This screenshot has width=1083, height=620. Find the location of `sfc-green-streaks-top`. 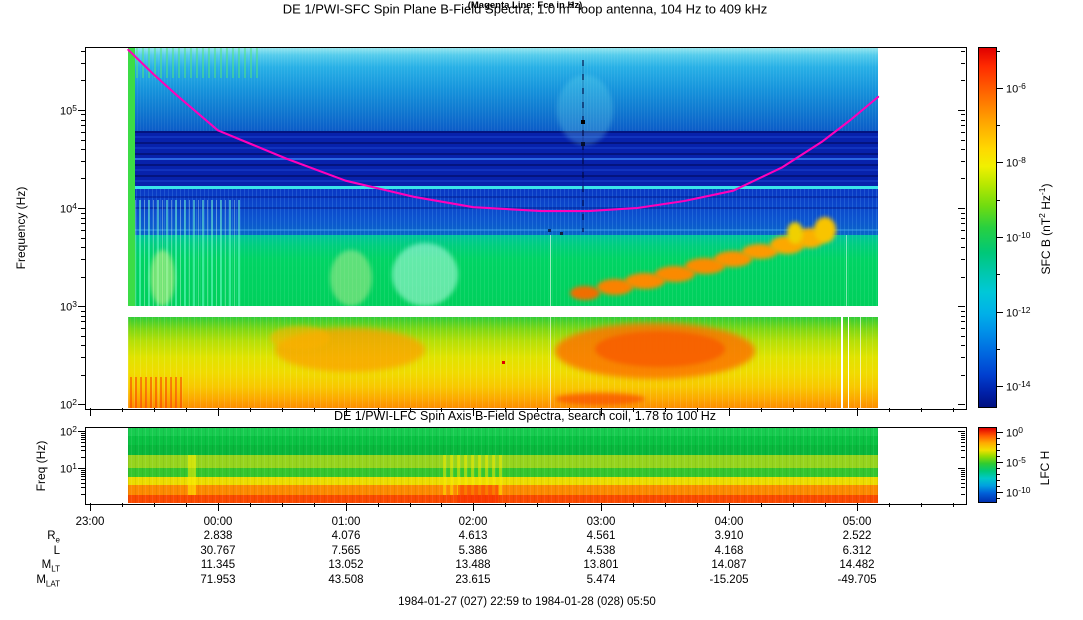

sfc-green-streaks-top is located at coordinates (195, 62).